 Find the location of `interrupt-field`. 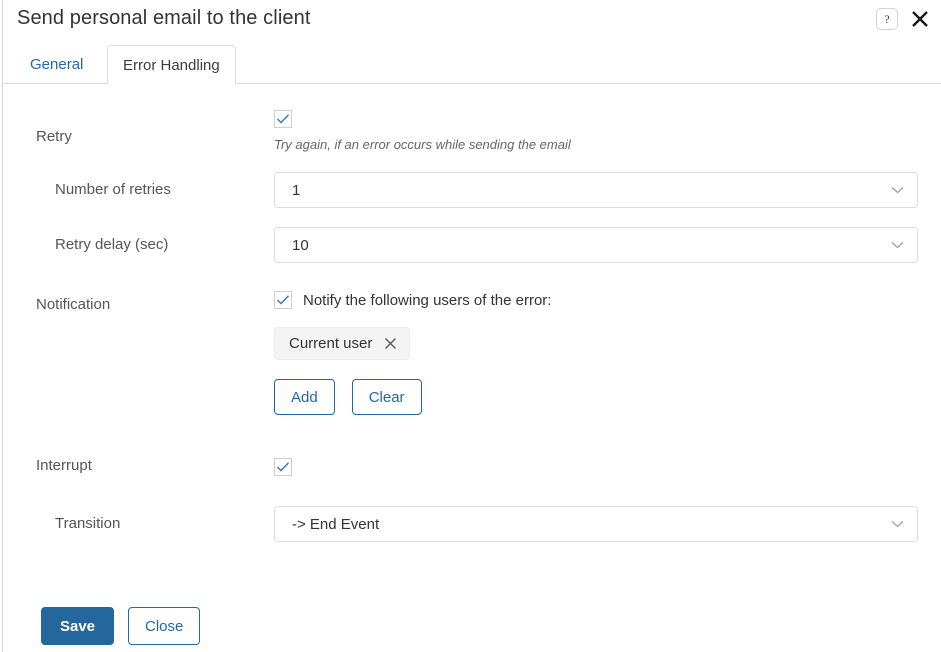

interrupt-field is located at coordinates (283, 467).